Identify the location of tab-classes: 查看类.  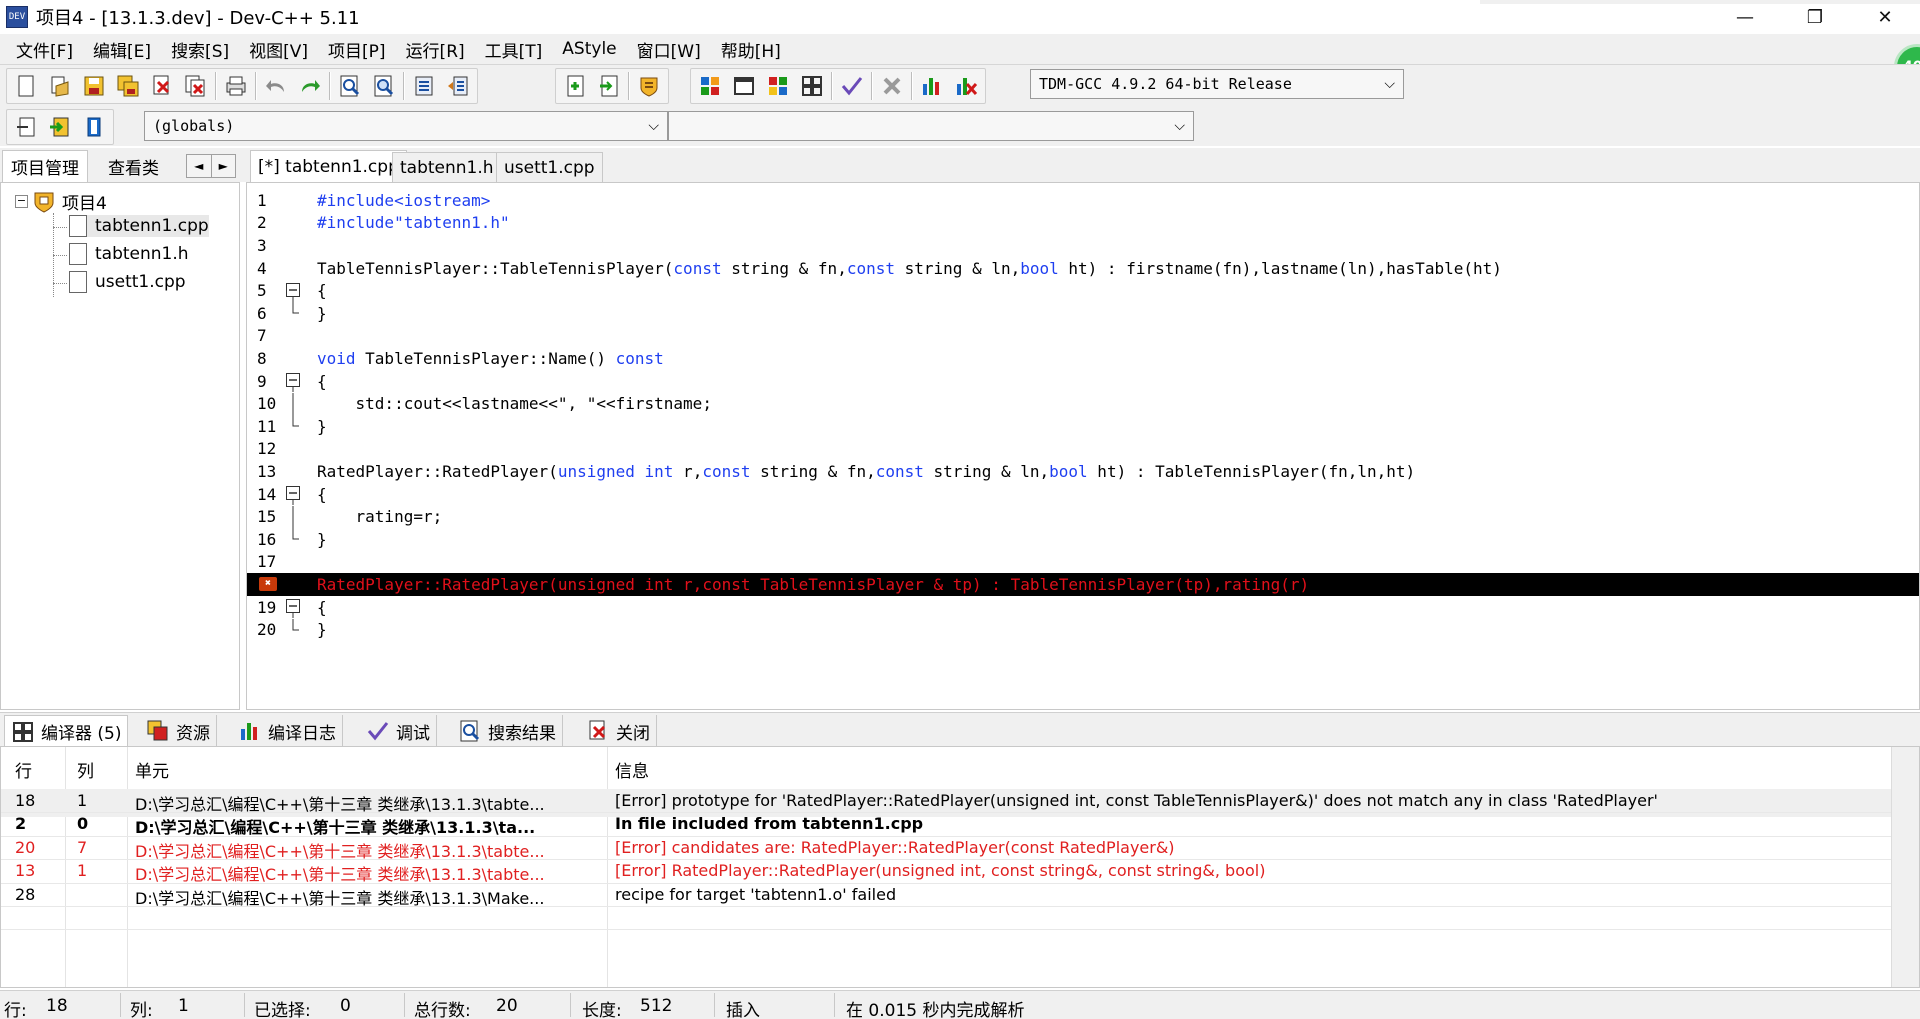
(133, 166).